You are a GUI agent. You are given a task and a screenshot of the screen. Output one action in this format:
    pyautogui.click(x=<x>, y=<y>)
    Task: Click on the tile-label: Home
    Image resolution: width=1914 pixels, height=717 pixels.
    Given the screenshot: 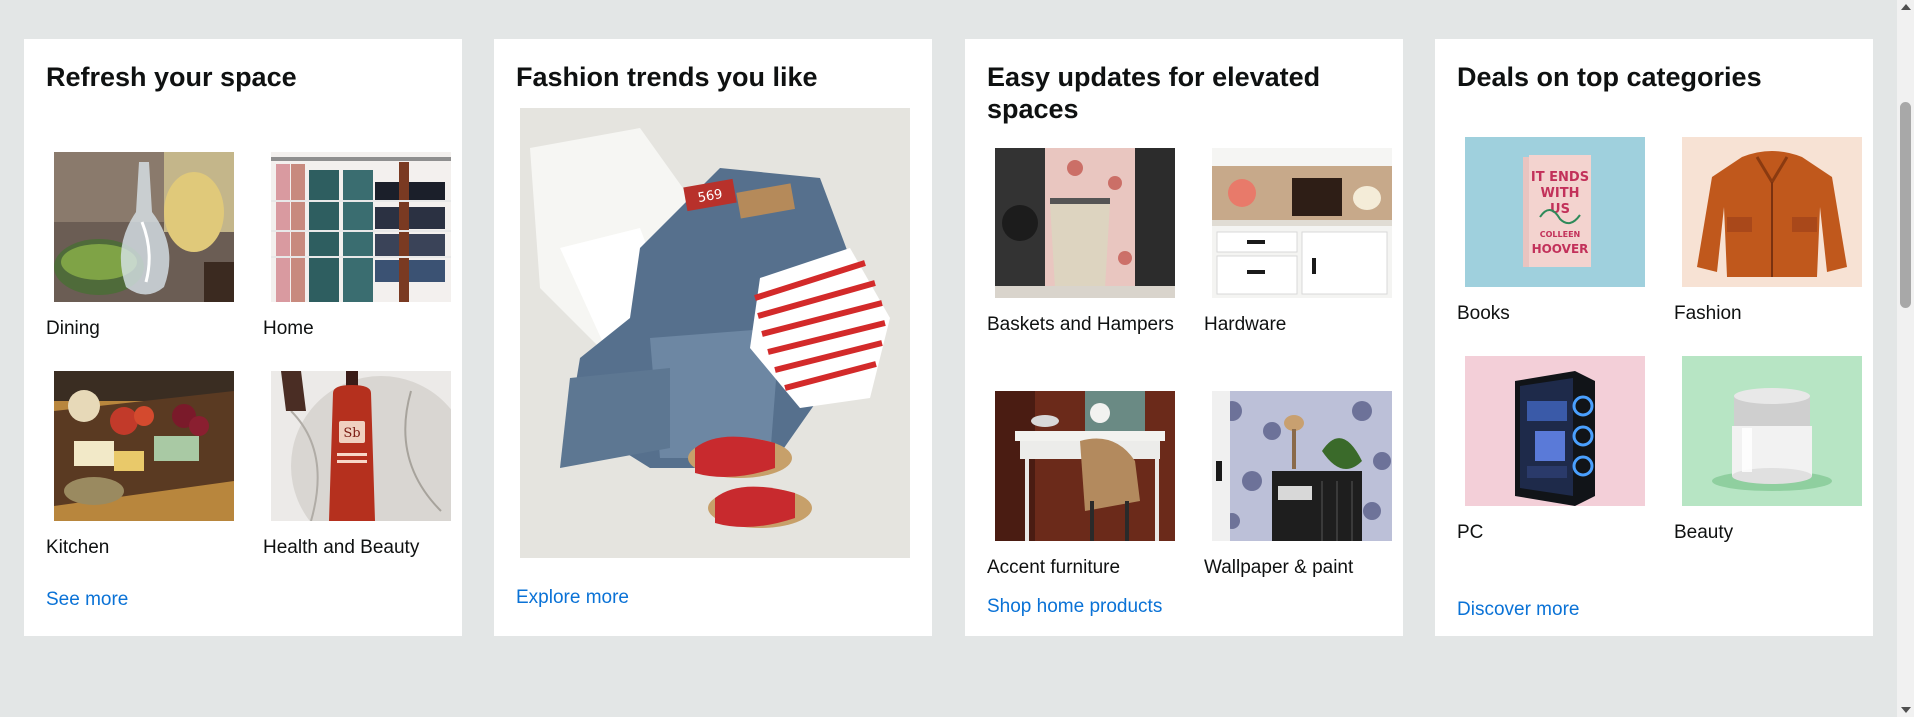 What is the action you would take?
    pyautogui.click(x=288, y=328)
    